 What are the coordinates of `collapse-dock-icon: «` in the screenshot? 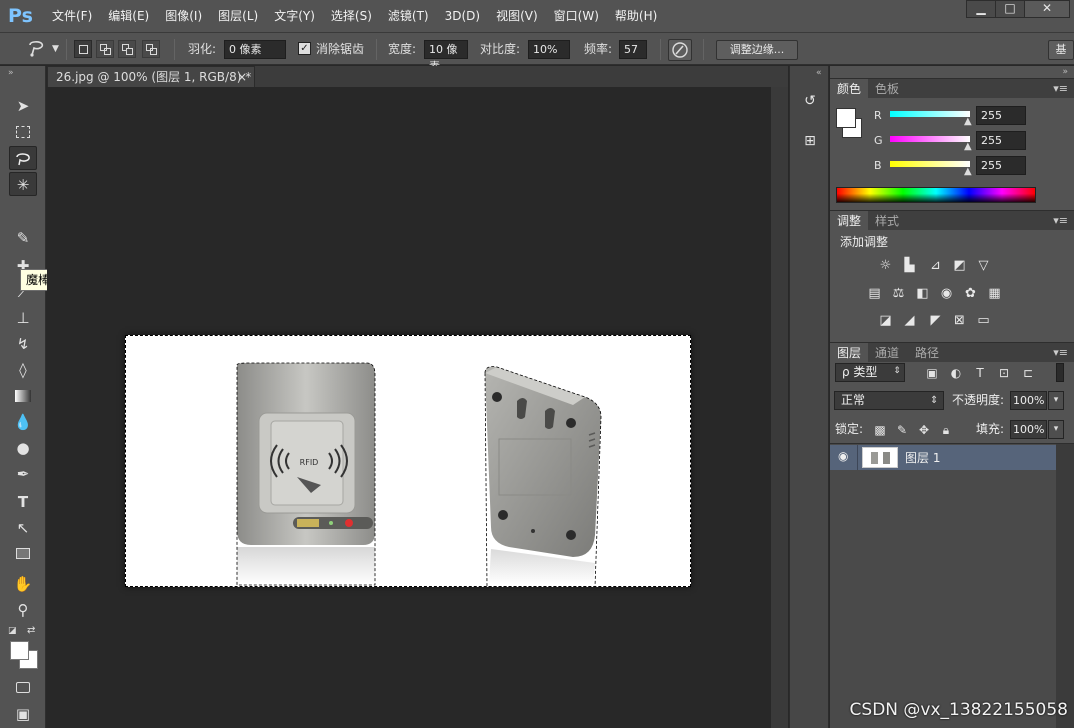 It's located at (819, 73).